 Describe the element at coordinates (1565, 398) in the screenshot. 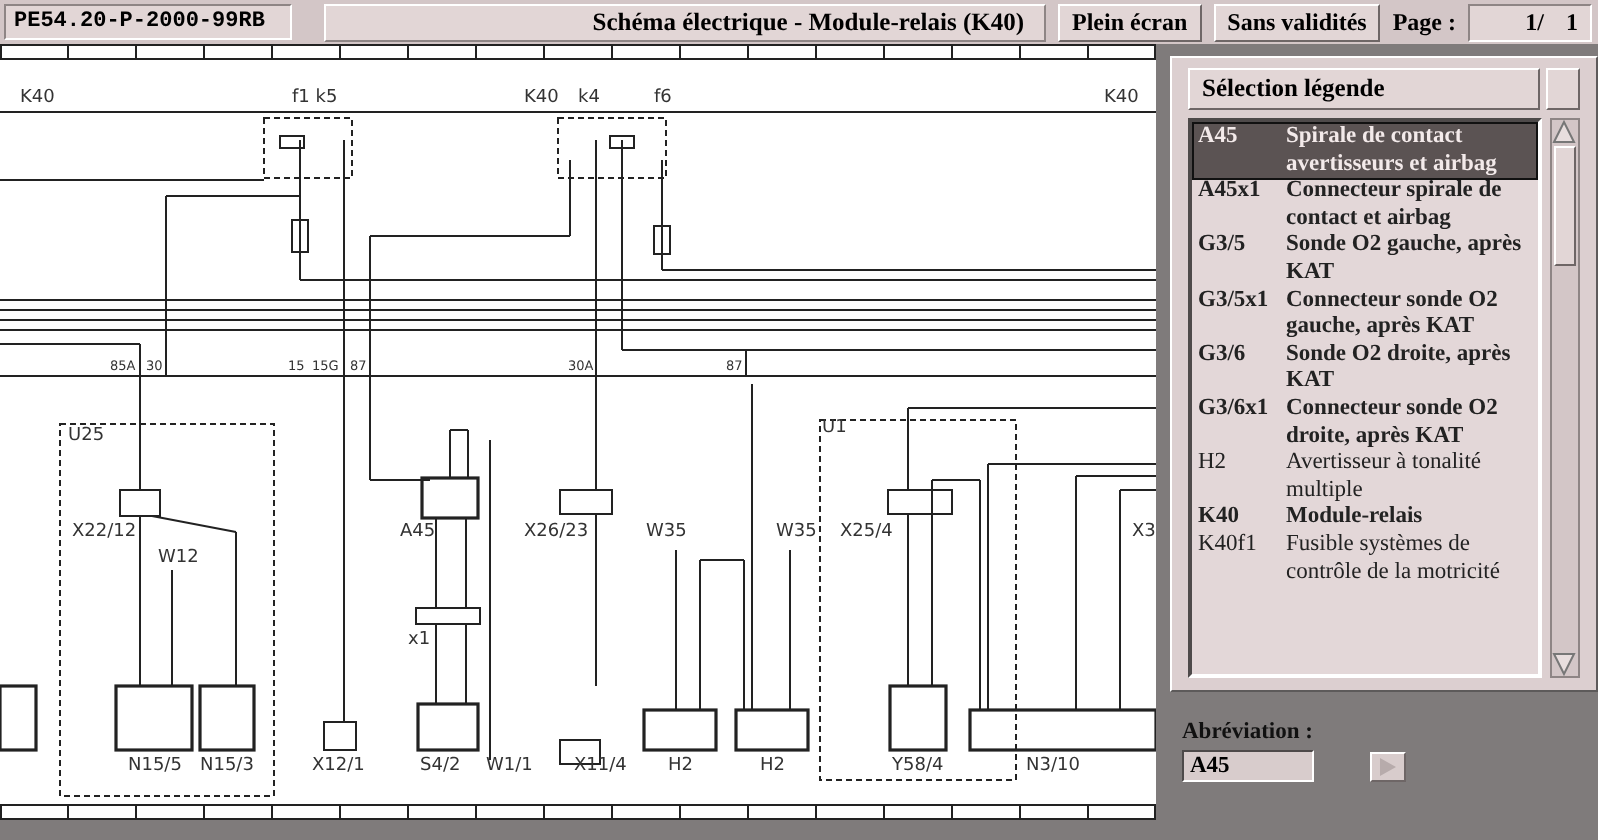

I see `scrollbar` at that location.